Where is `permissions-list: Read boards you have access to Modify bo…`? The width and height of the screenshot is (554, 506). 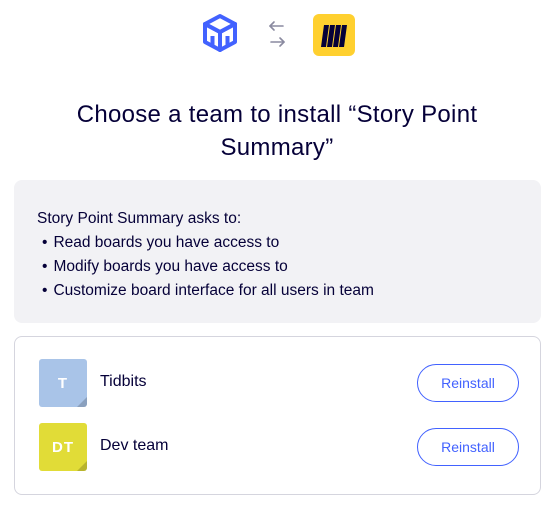 permissions-list: Read boards you have access to Modify bo… is located at coordinates (289, 267).